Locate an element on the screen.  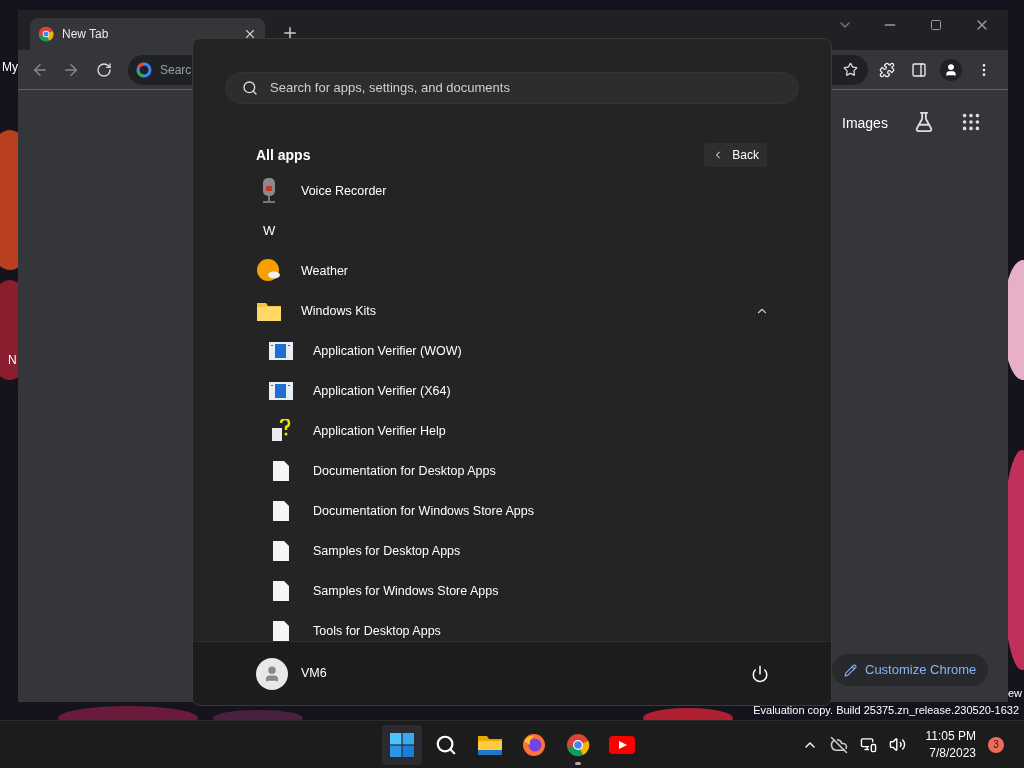
network-icon is located at coordinates (868, 744).